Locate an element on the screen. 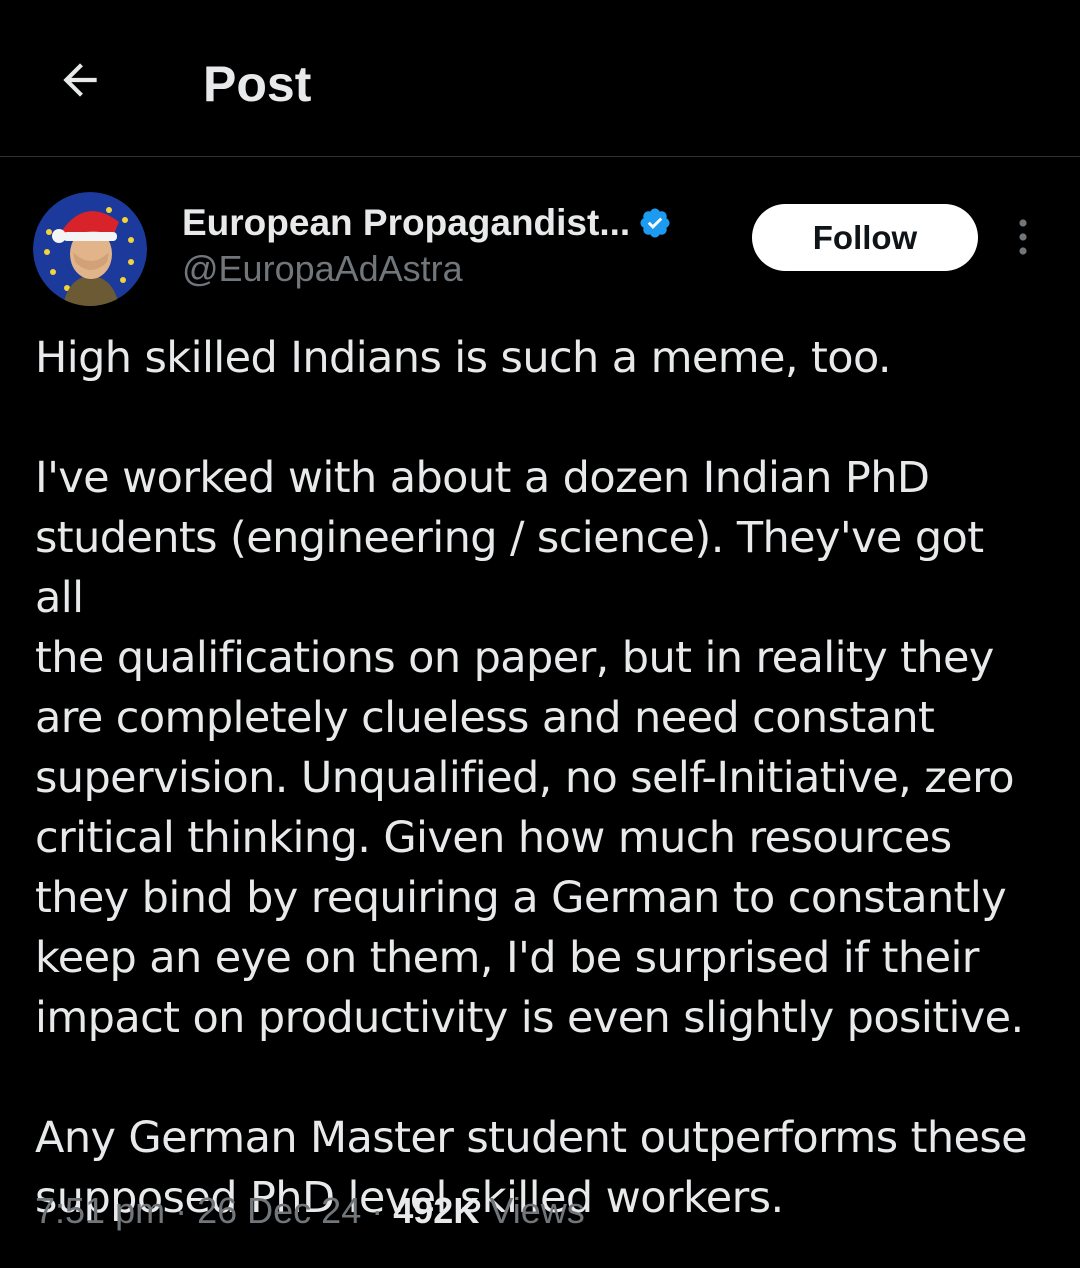  views-count: 492K is located at coordinates (436, 1210).